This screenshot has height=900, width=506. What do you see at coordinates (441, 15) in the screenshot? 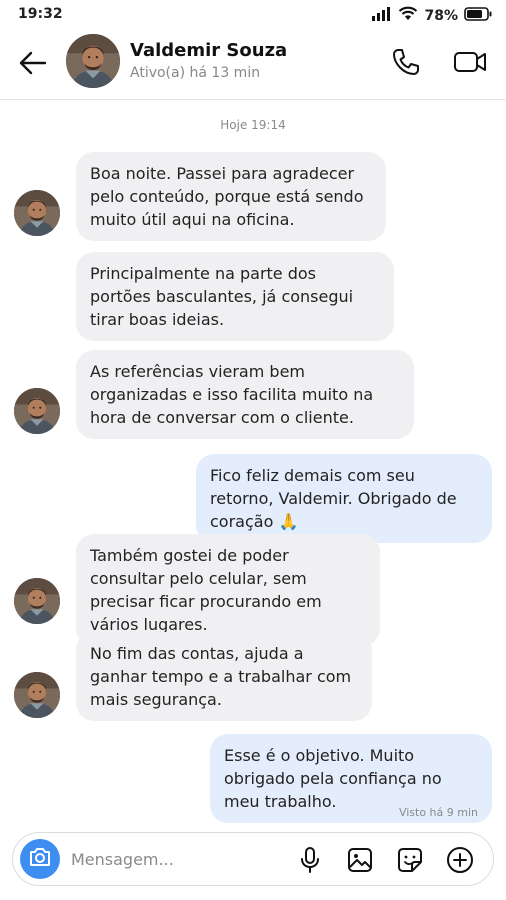
I see `battery-percent: 78%` at bounding box center [441, 15].